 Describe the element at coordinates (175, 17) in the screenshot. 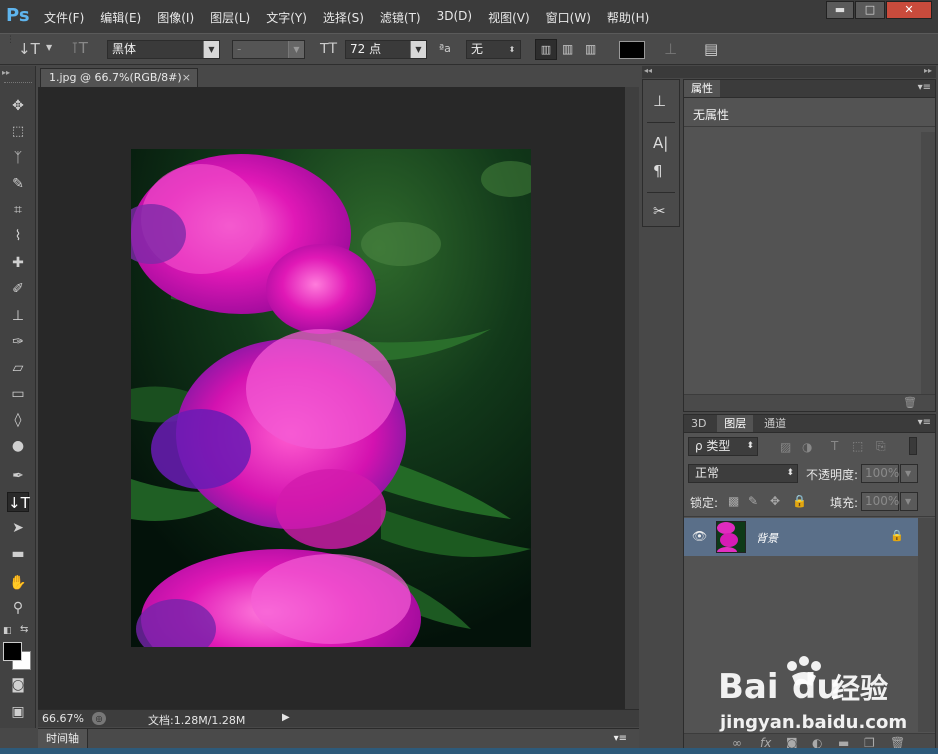

I see `menu-item: 图像(I)` at that location.